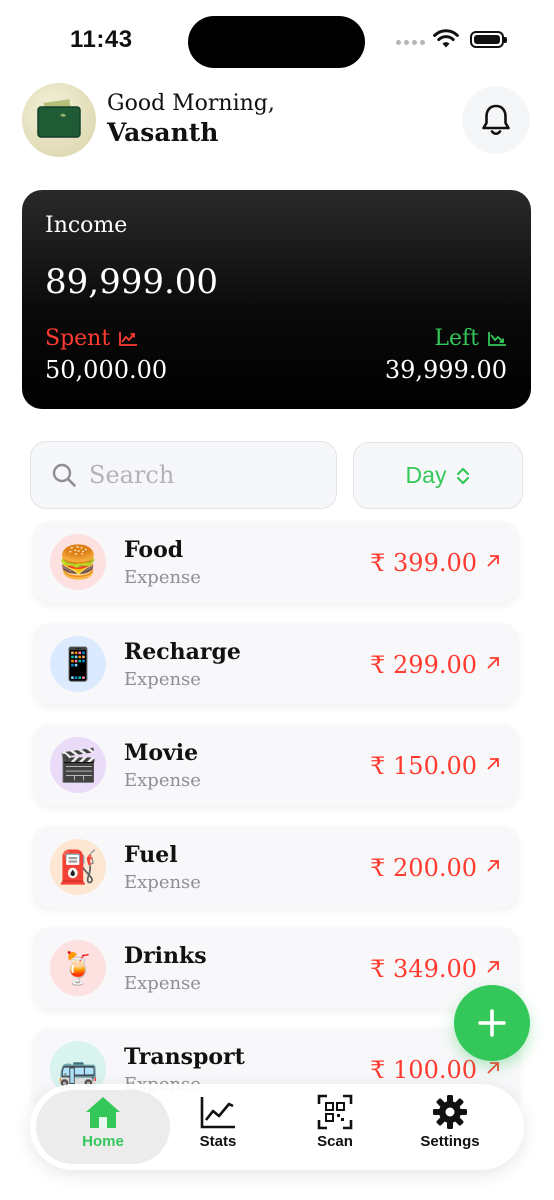 The width and height of the screenshot is (554, 1200). I want to click on income-label: Income, so click(86, 225).